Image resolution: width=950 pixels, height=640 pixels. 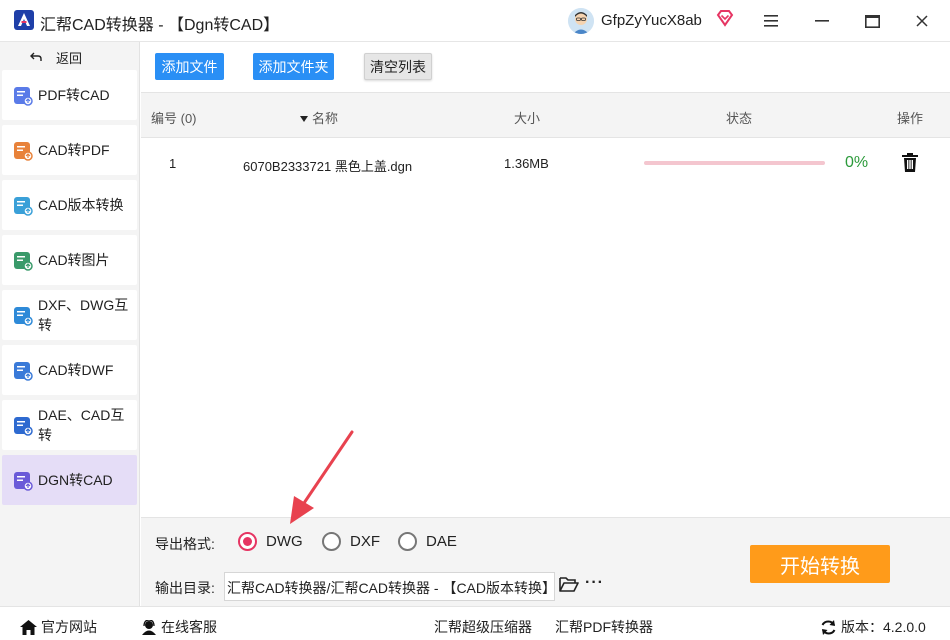 What do you see at coordinates (160, 25) in the screenshot?
I see `window-title: 汇帮CAD转换器 - 【Dgn转CAD】` at bounding box center [160, 25].